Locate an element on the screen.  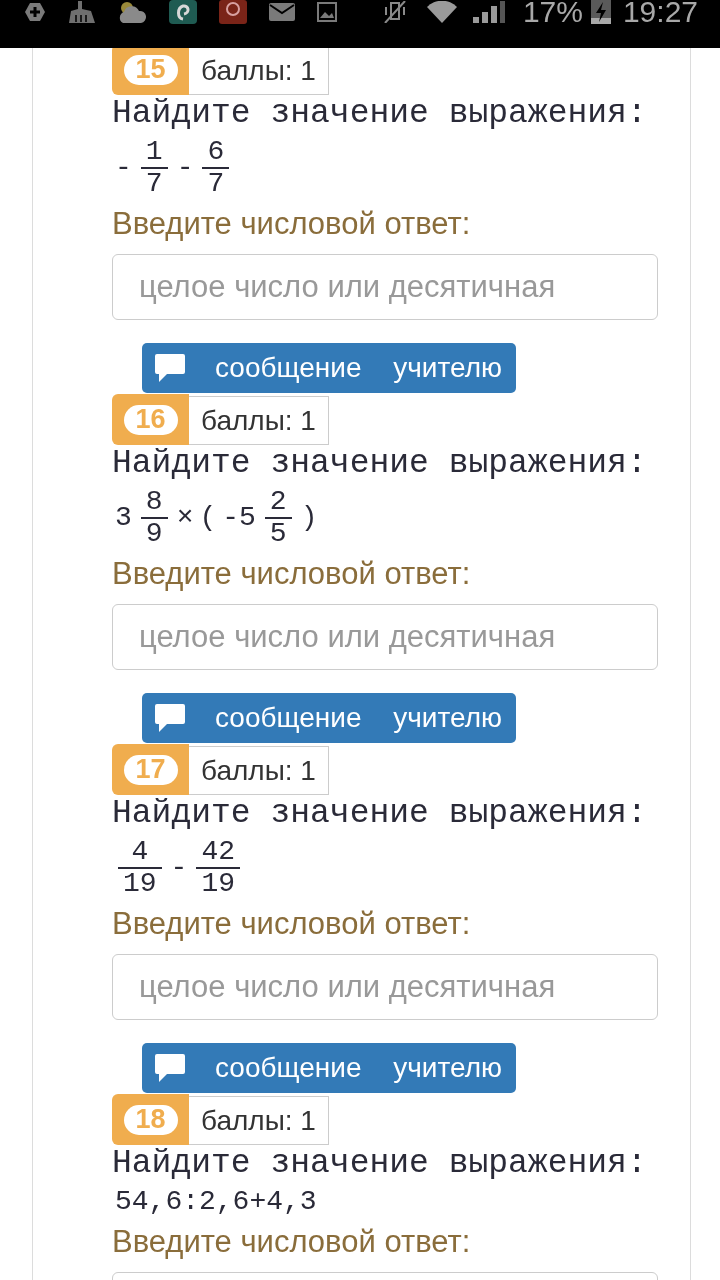
expression-term: ) is located at coordinates (309, 518).